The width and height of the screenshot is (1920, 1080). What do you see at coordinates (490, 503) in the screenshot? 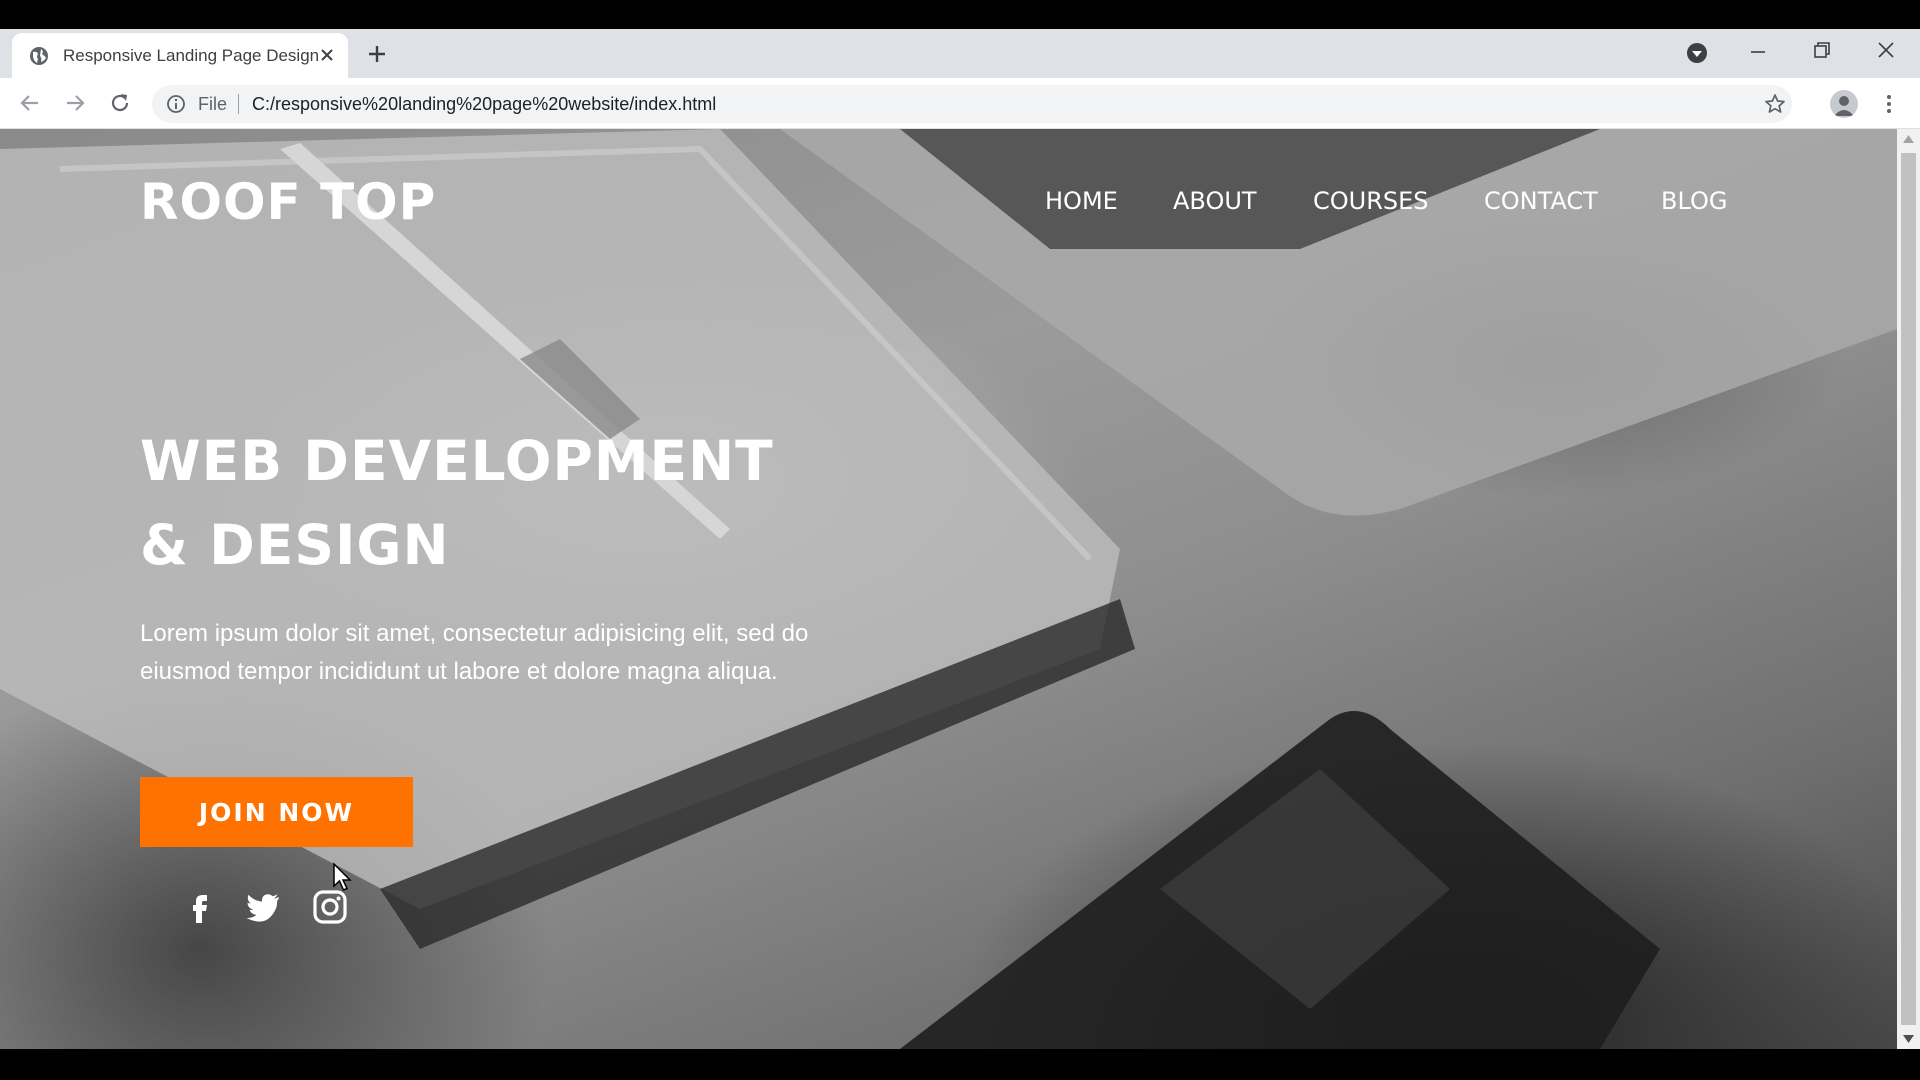
I see `hero-title: WEB DEVELOPMENT & DESIGN` at bounding box center [490, 503].